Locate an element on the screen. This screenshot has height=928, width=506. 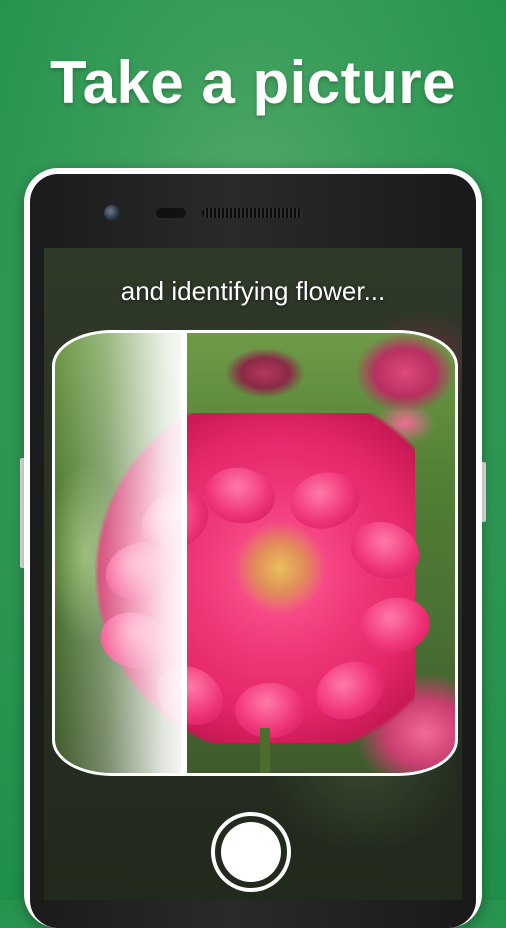
scan-overlay is located at coordinates (119, 553).